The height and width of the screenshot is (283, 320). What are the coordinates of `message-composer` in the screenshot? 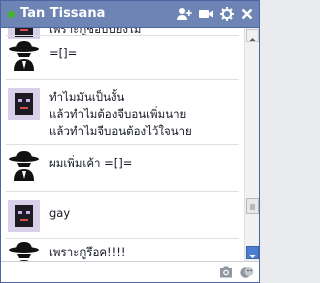 It's located at (130, 271).